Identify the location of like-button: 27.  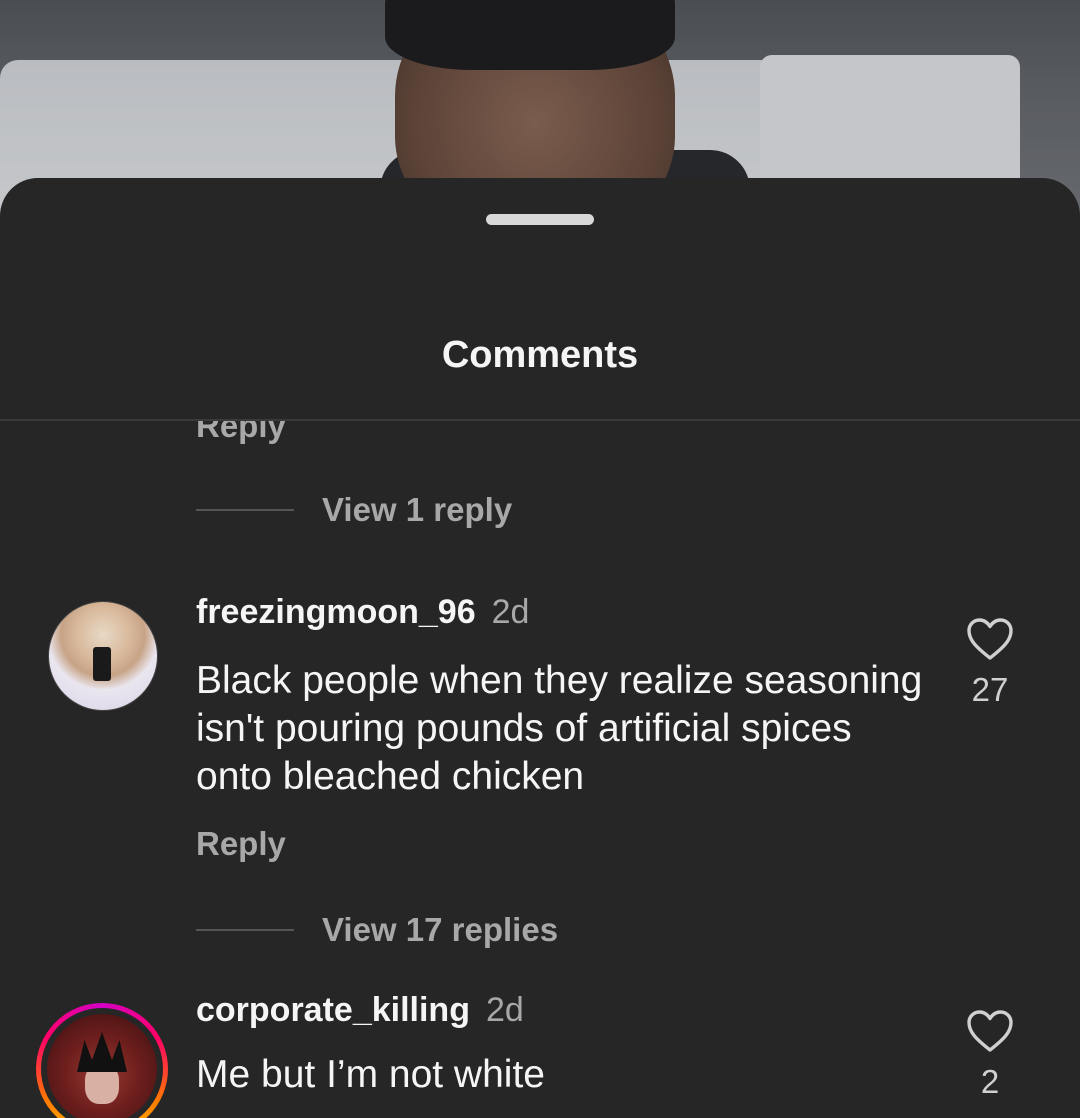
(990, 663).